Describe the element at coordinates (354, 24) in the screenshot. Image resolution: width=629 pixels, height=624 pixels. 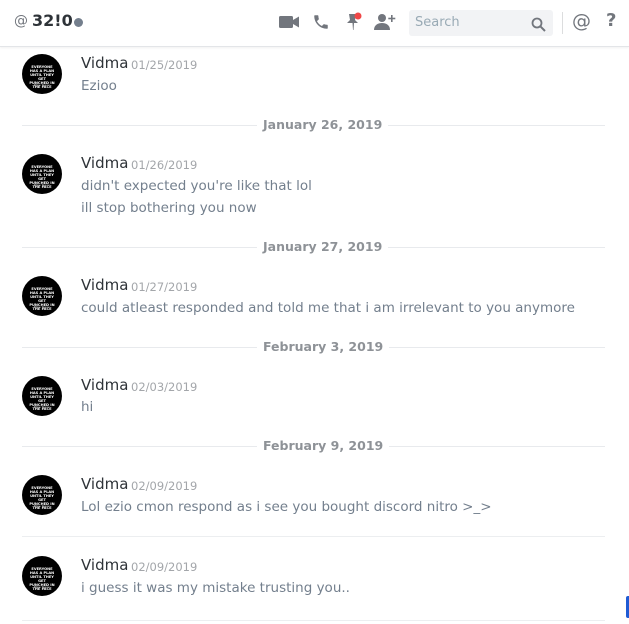
I see `pinned-messages-icon` at that location.